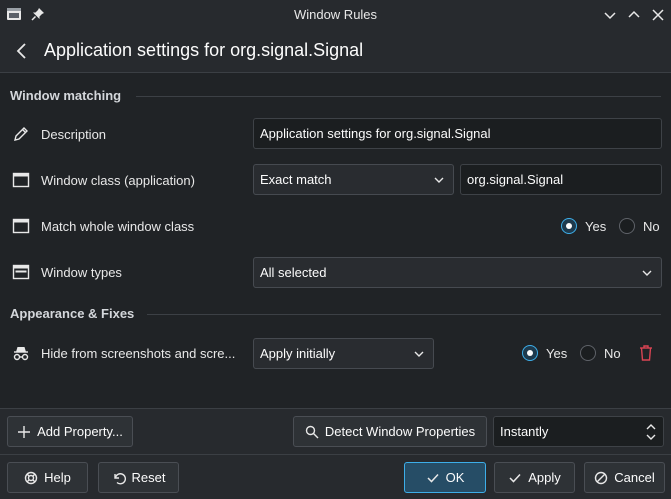 The width and height of the screenshot is (671, 499). I want to click on dialog-footer: Help Reset OK Apply Cancel, so click(335, 476).